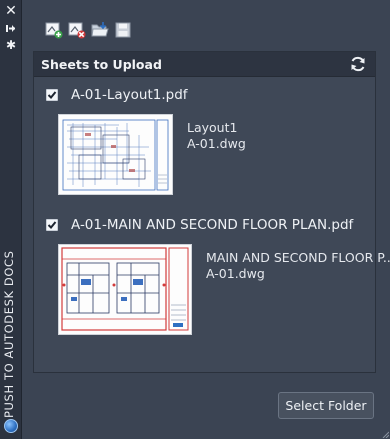  I want to click on palette-title: PUSH TO AUTODESK DOCS, so click(11, 333).